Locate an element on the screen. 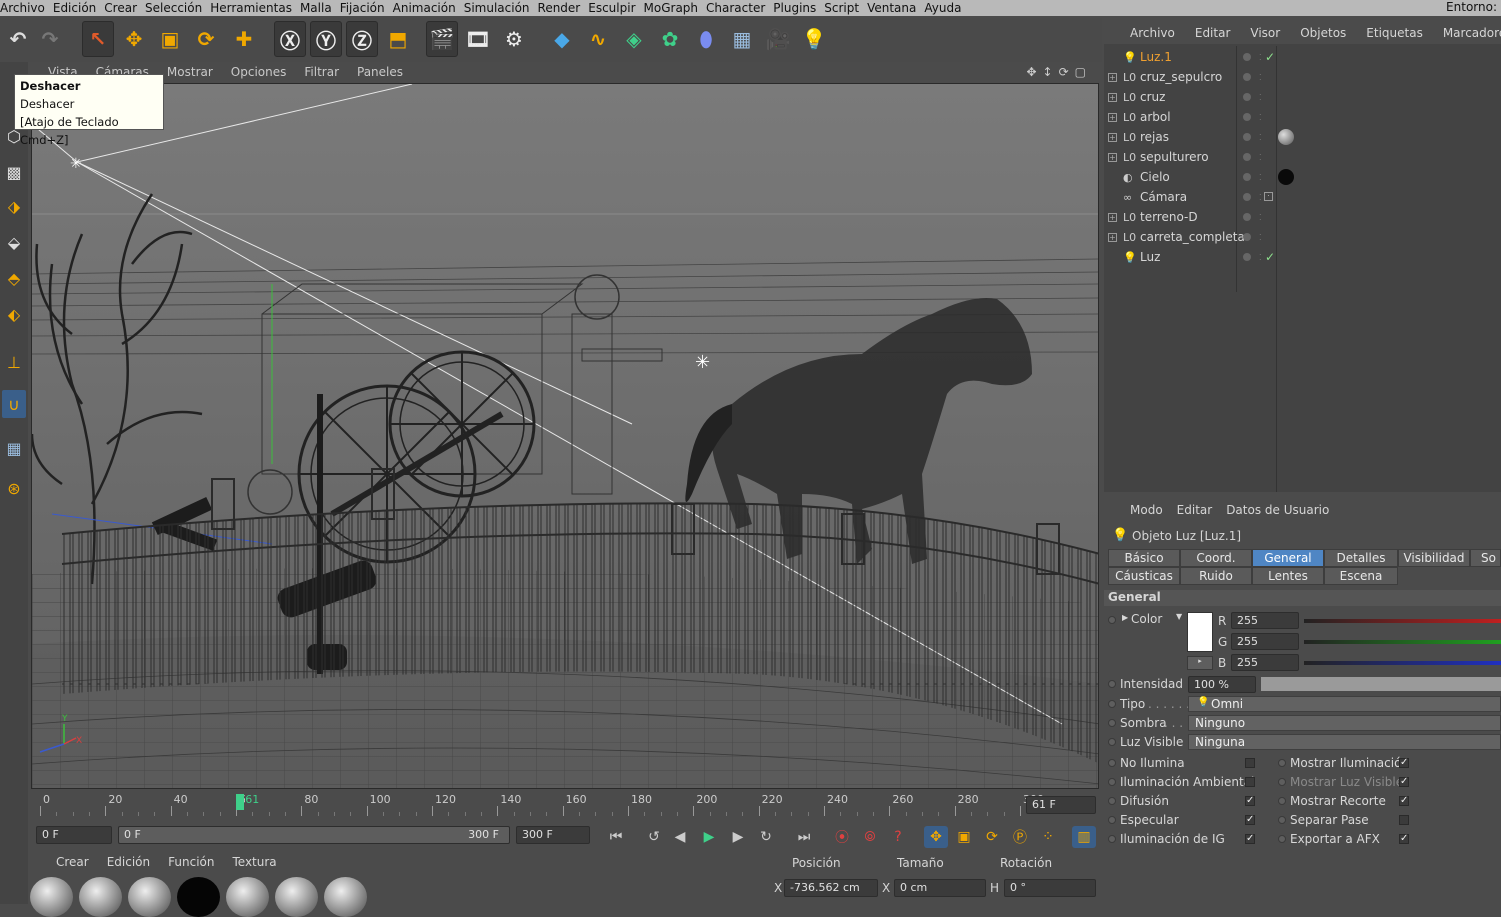 The width and height of the screenshot is (1501, 917). live-select-icon: ↖ is located at coordinates (98, 39).